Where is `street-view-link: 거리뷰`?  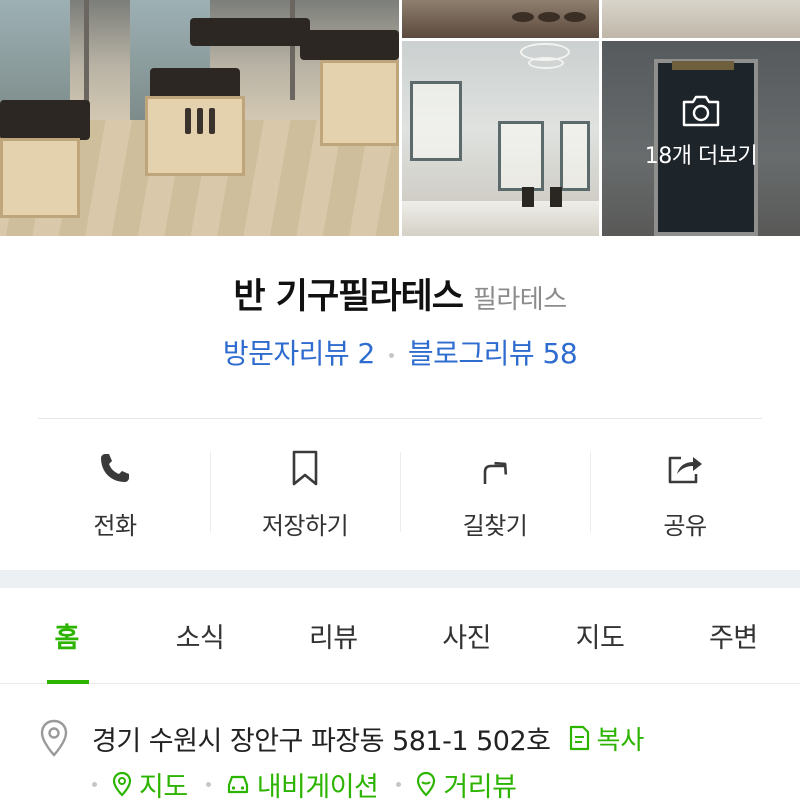 street-view-link: 거리뷰 is located at coordinates (466, 782).